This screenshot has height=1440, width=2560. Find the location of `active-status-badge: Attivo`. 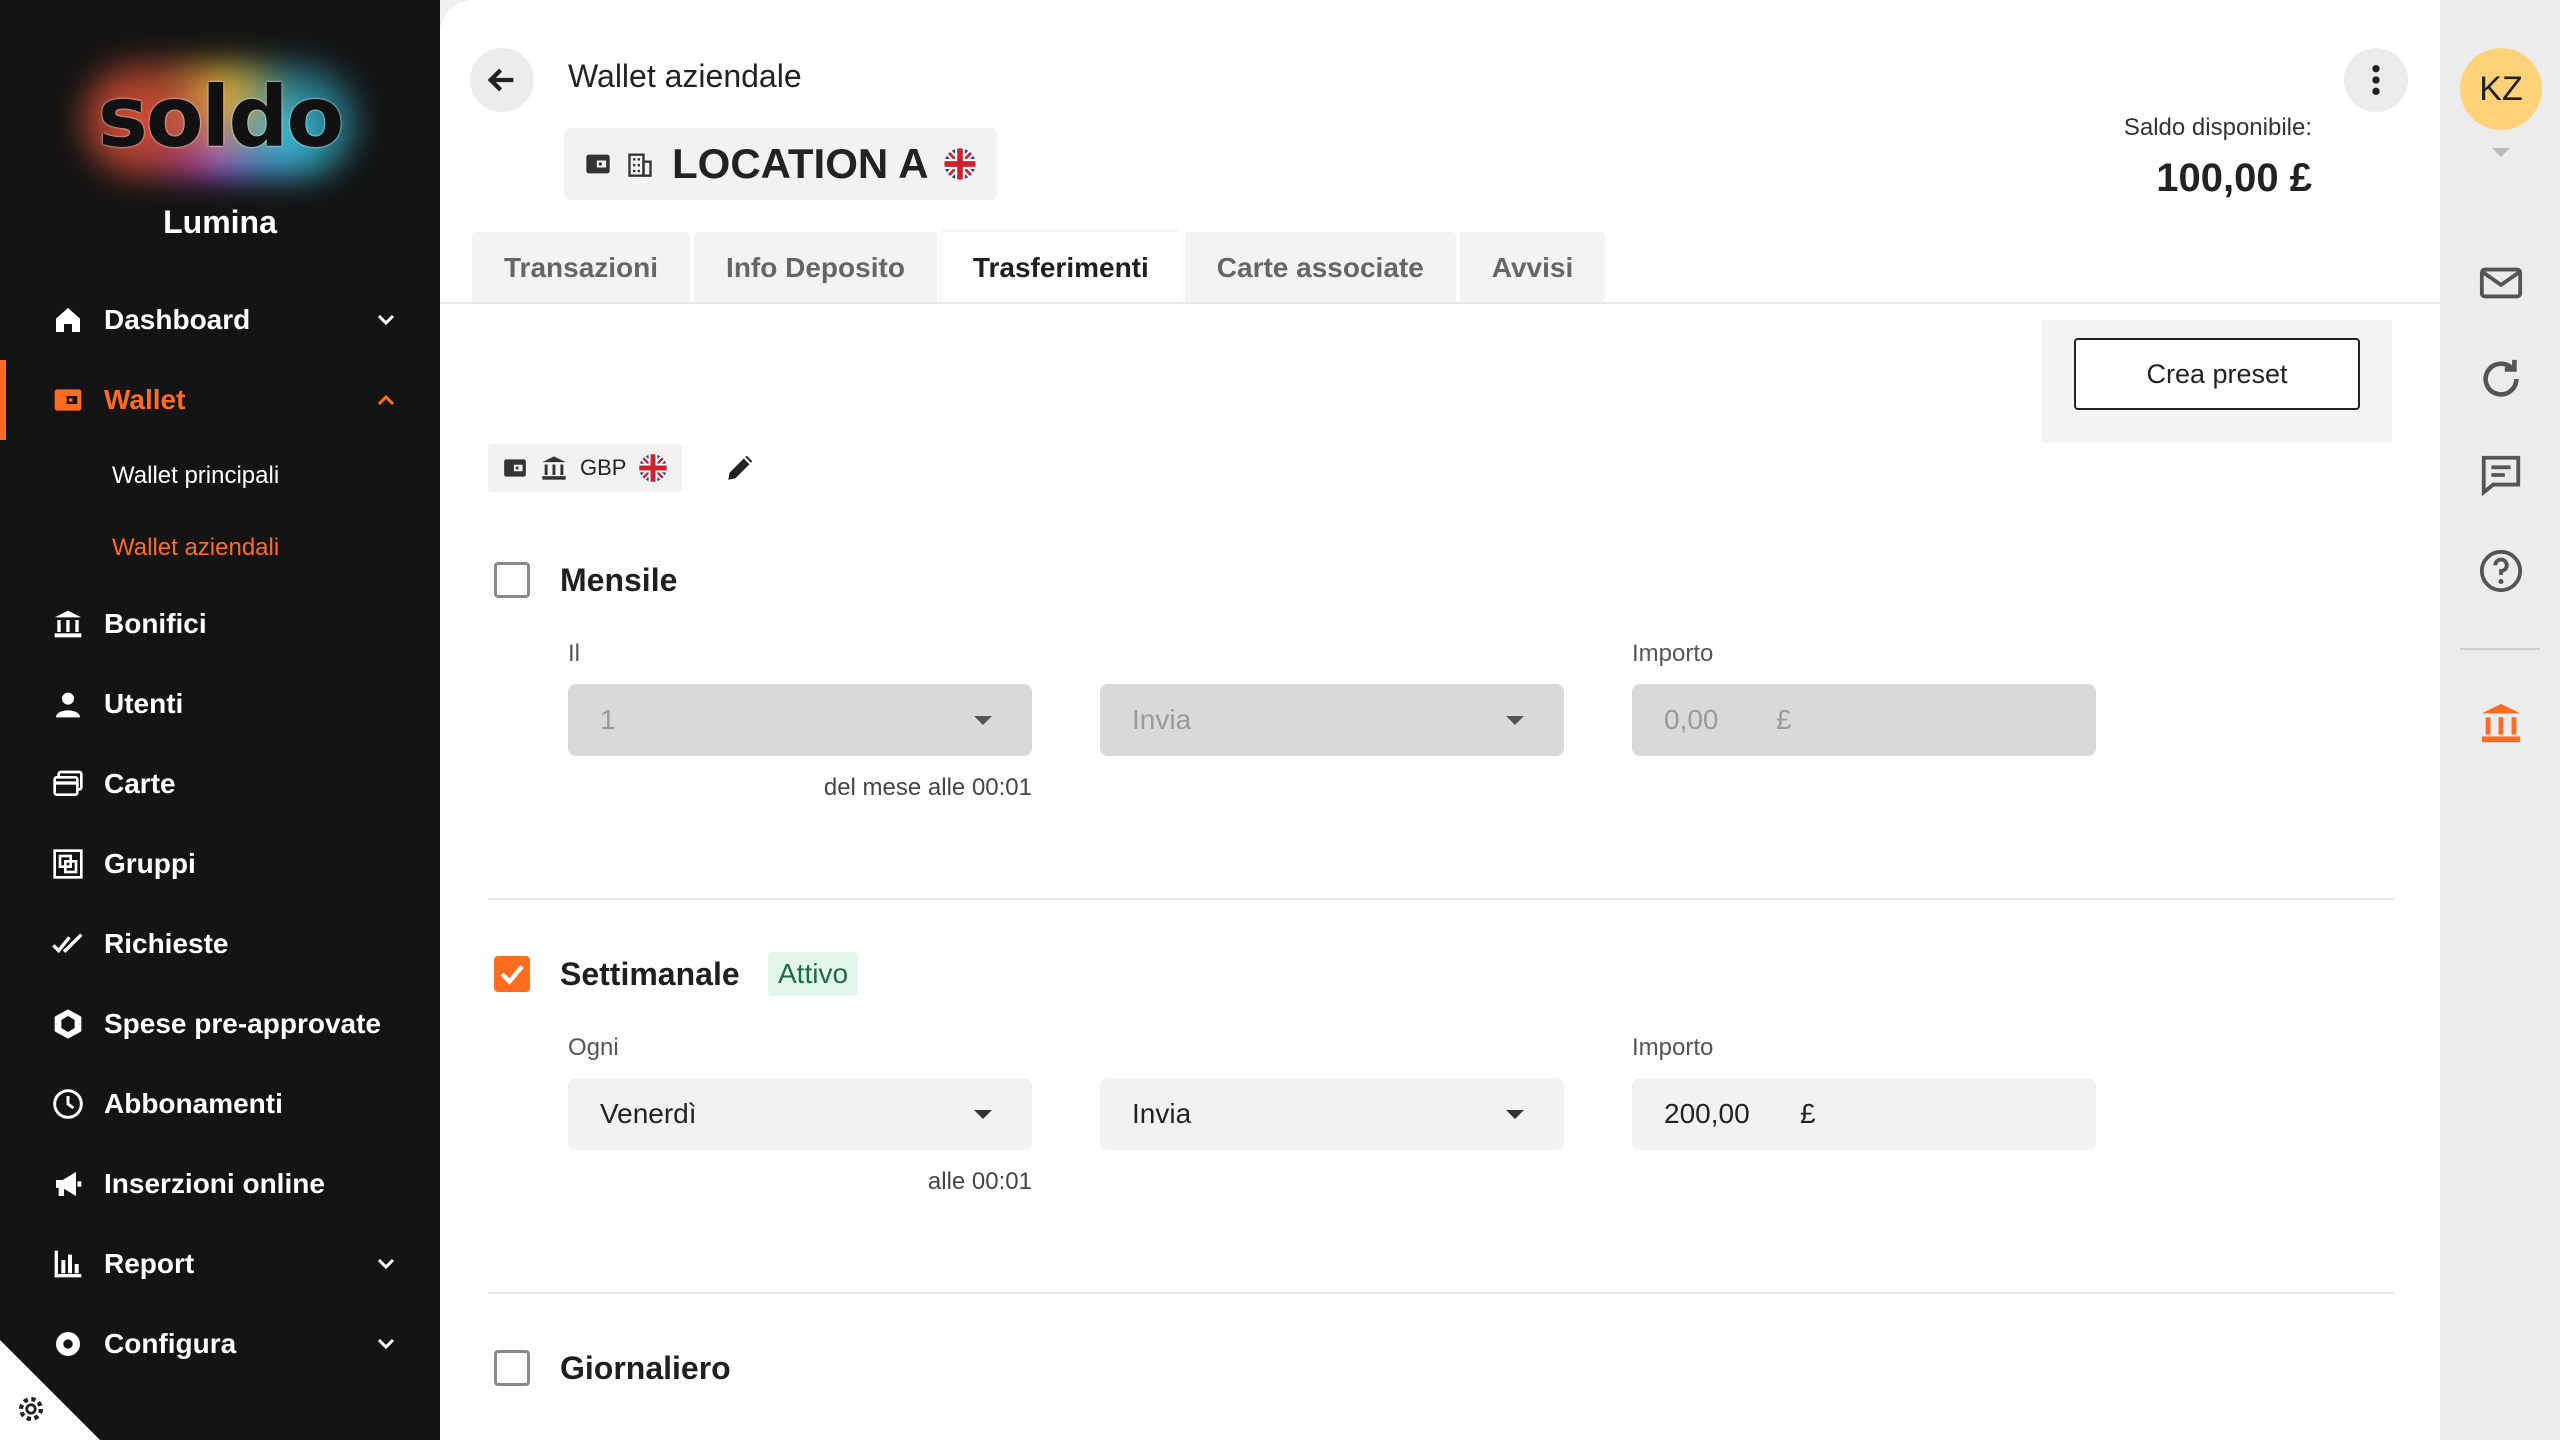

active-status-badge: Attivo is located at coordinates (813, 974).